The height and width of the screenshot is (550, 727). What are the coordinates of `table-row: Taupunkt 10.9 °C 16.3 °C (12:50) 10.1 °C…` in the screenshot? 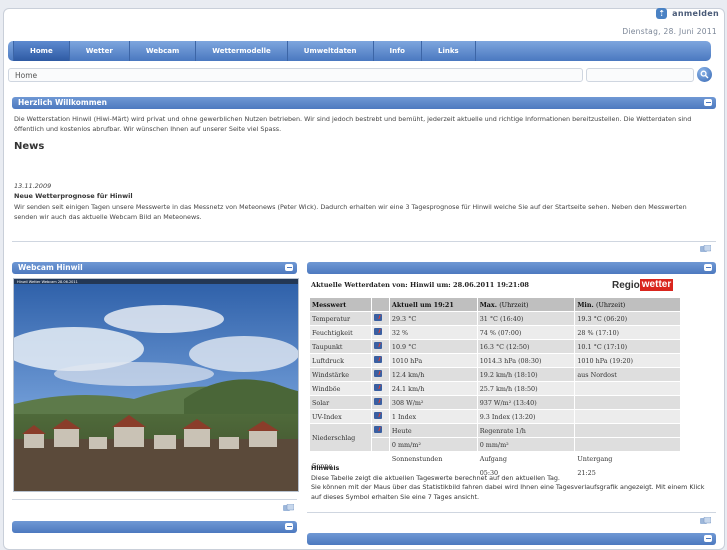 It's located at (495, 346).